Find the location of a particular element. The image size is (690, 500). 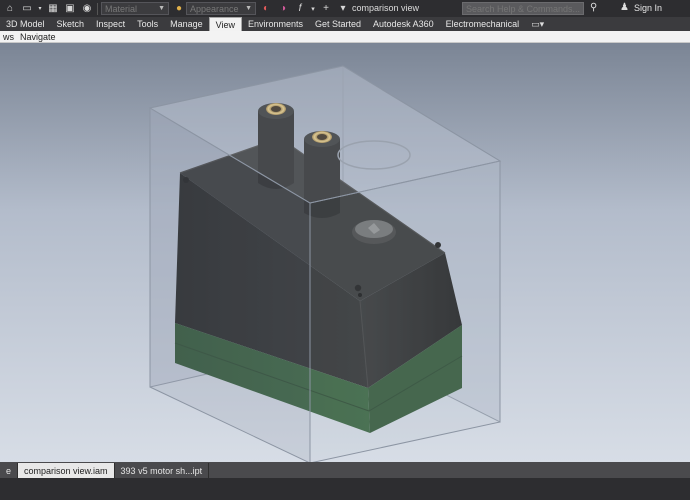

tab-3d-model: 3D Model is located at coordinates (25, 24).